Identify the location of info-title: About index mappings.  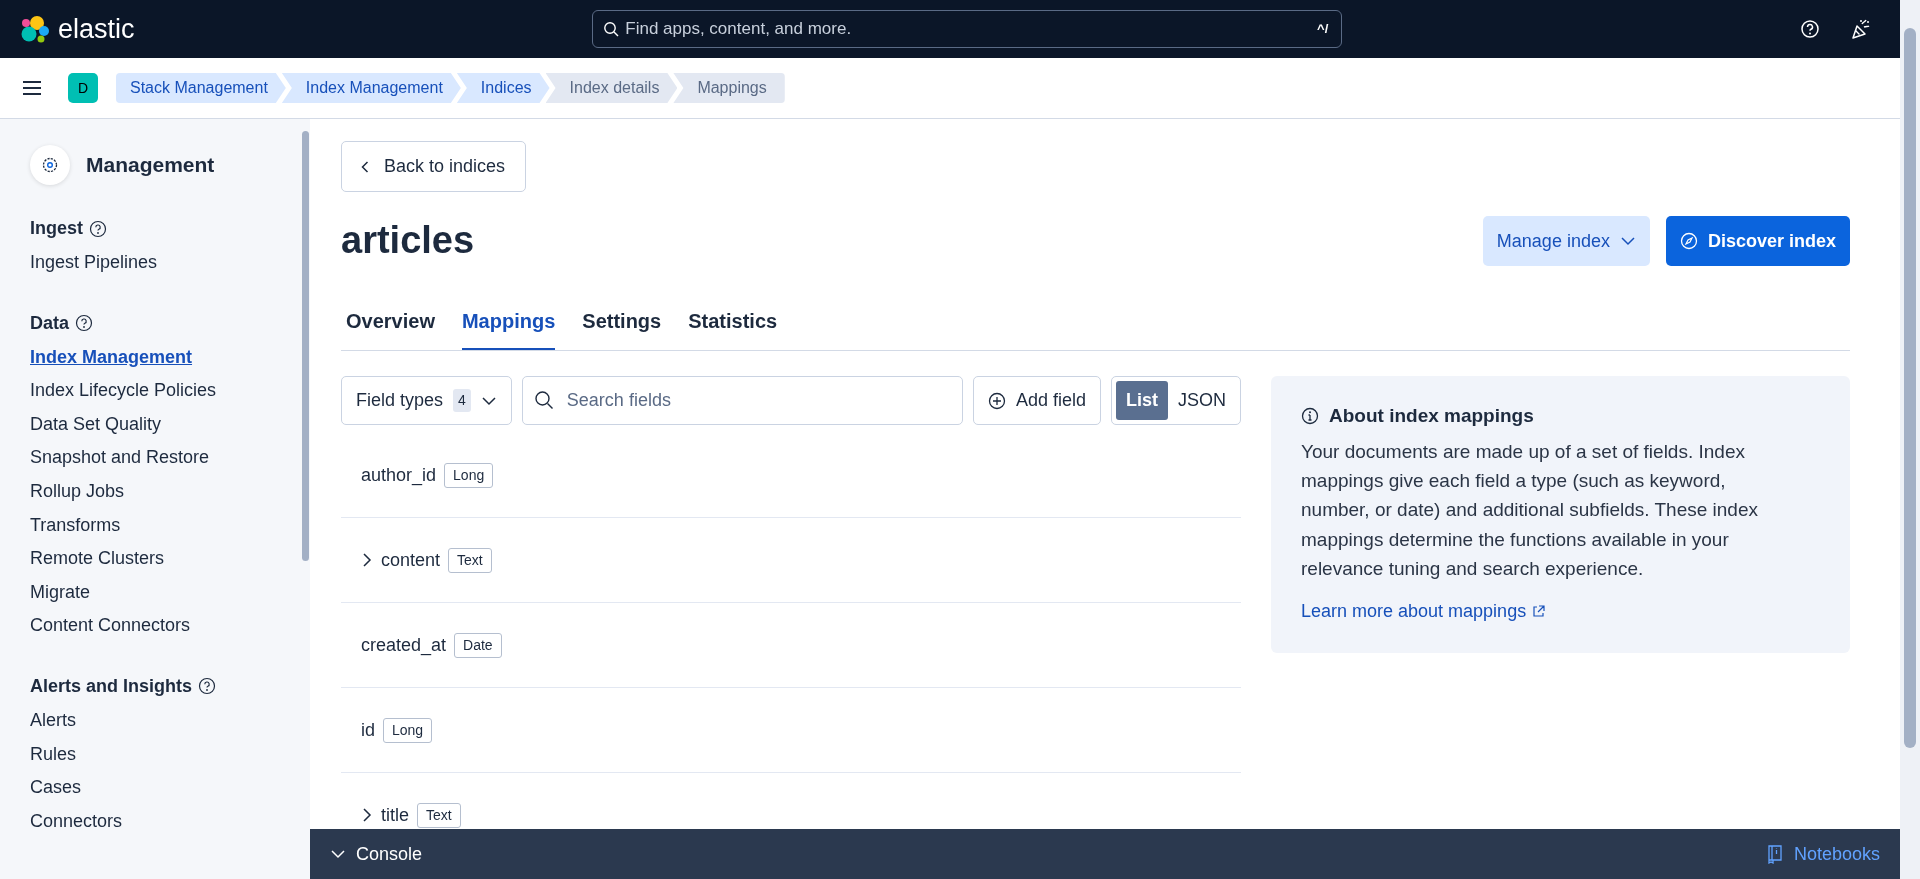
(1431, 416).